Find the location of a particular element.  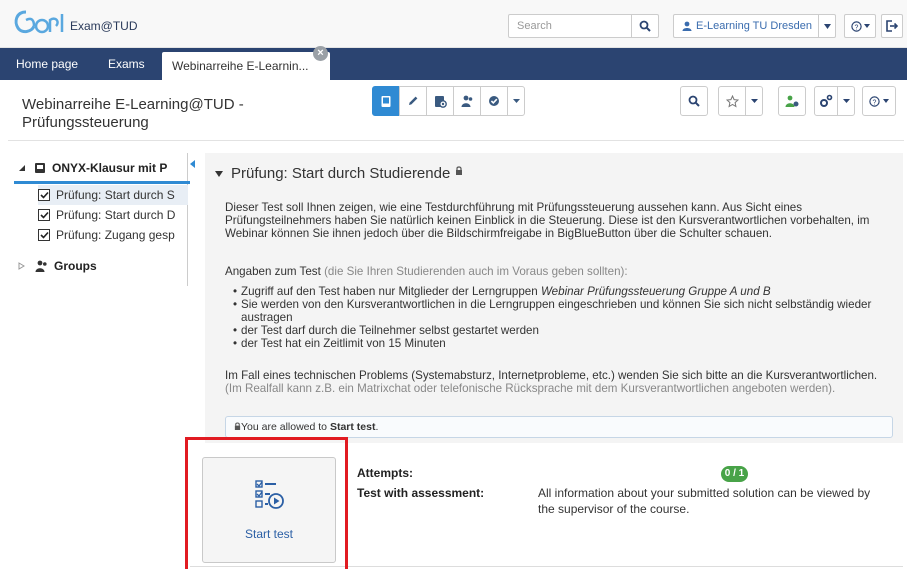

course-search-button is located at coordinates (694, 101).